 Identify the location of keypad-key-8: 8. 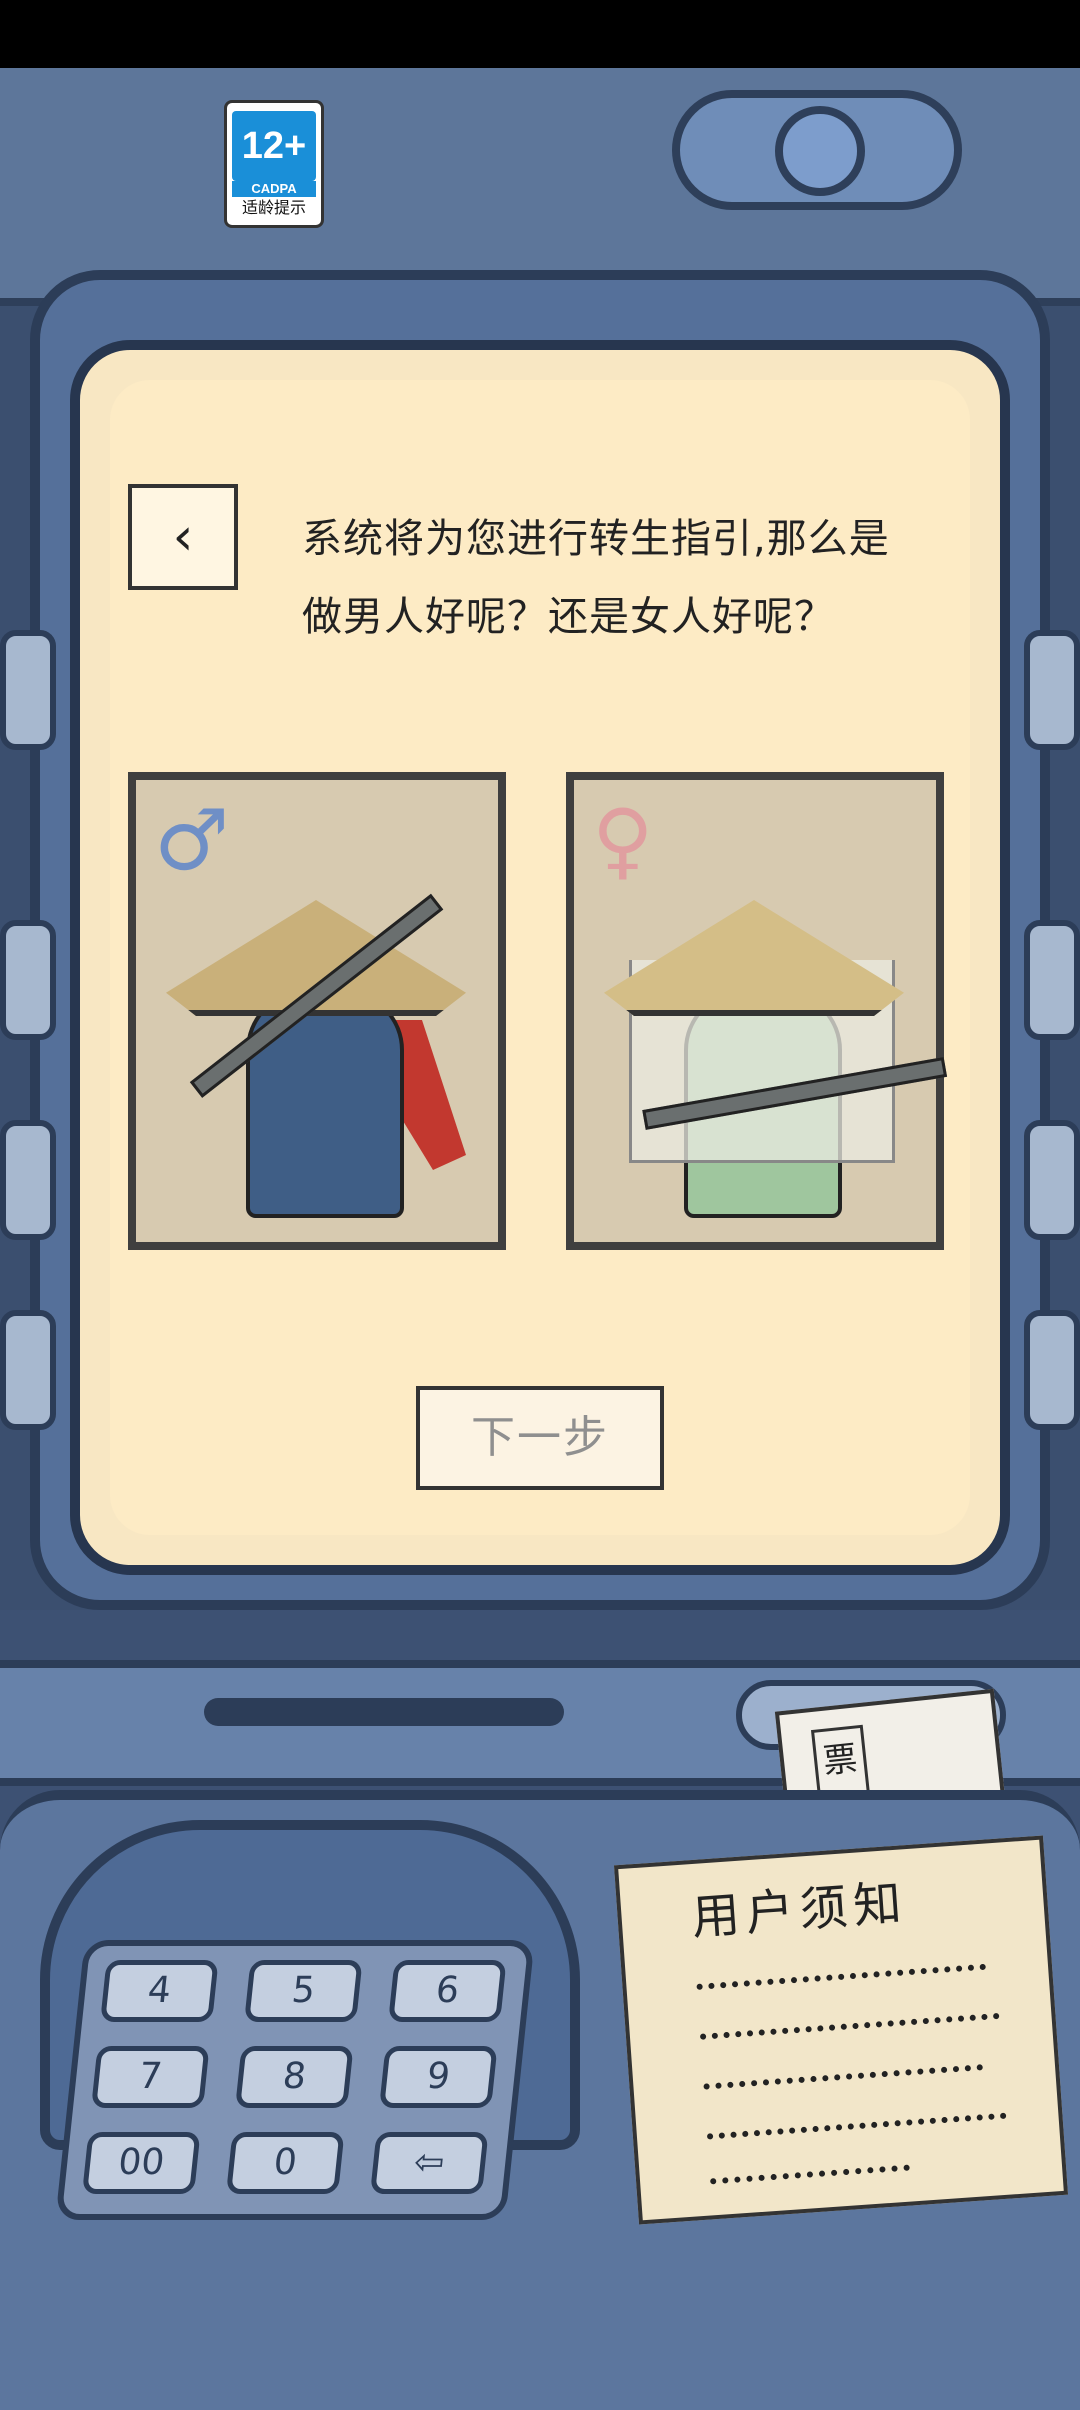
(294, 2077).